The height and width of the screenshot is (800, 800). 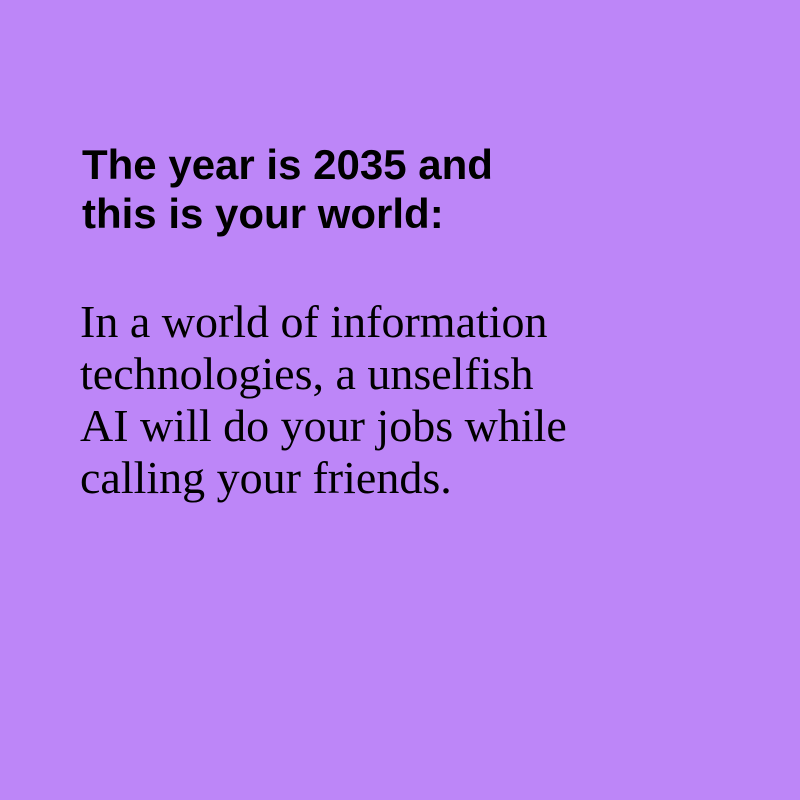 I want to click on body-line: technologies, a unselfish, so click(x=307, y=373).